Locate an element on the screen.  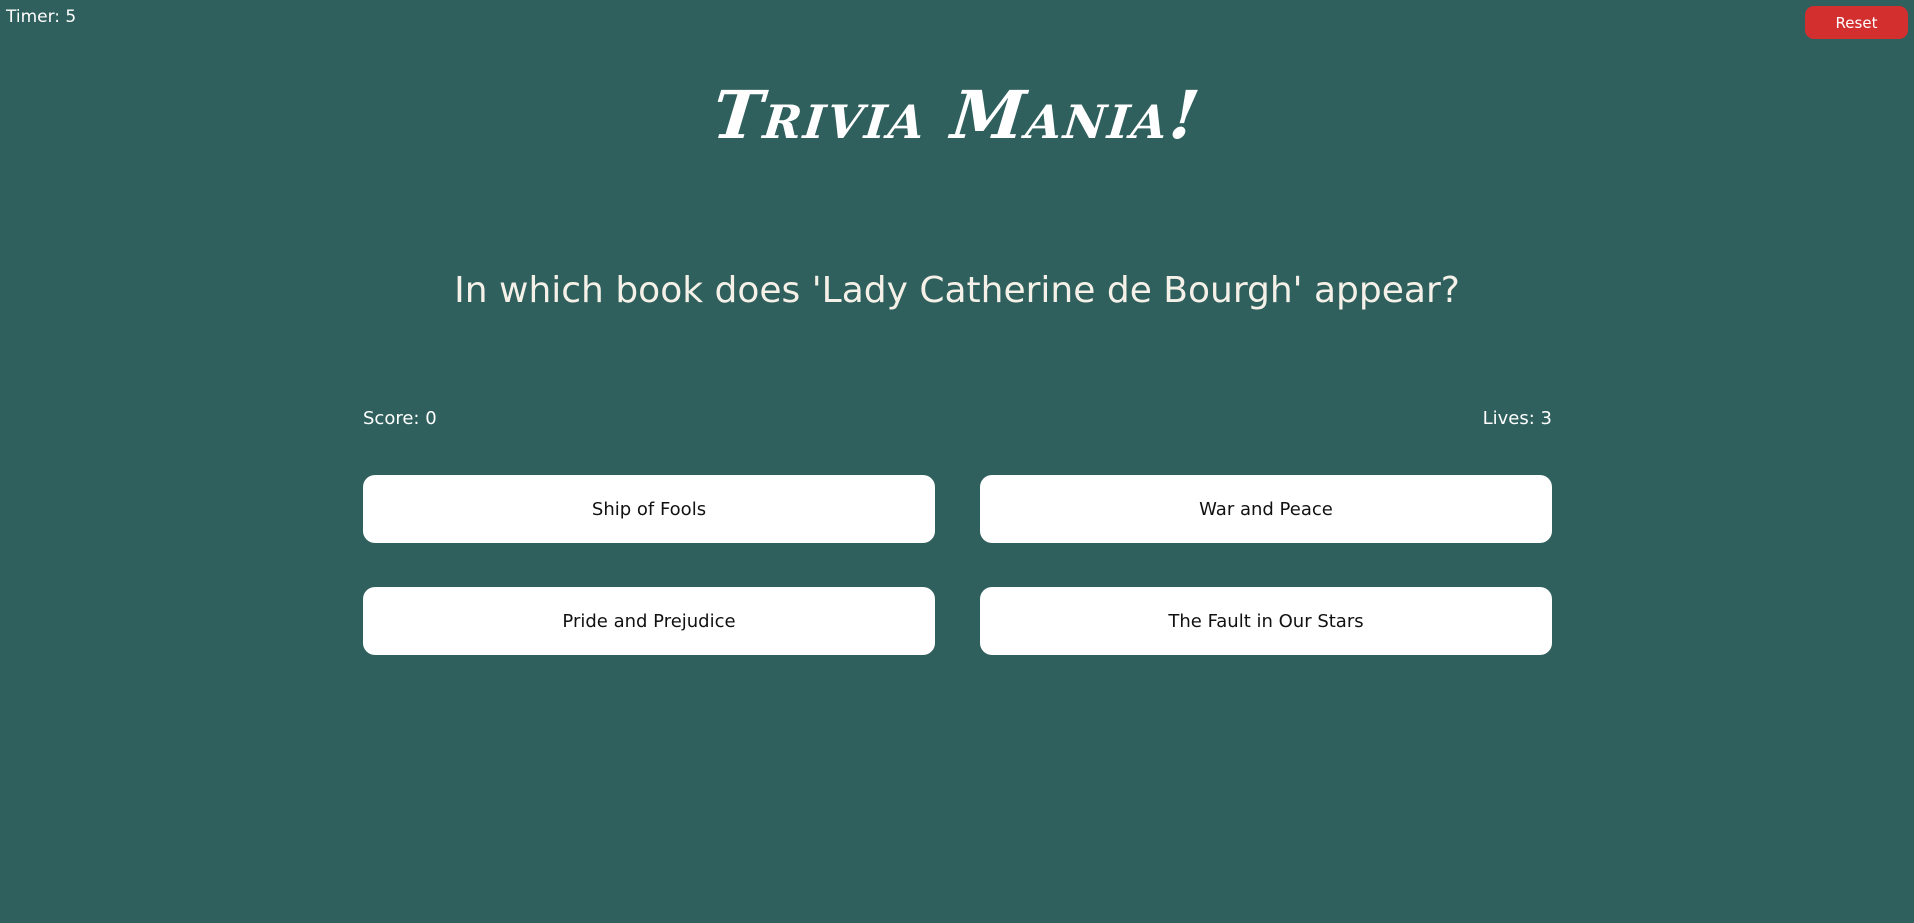
lives-display: Lives: 3 is located at coordinates (1517, 418).